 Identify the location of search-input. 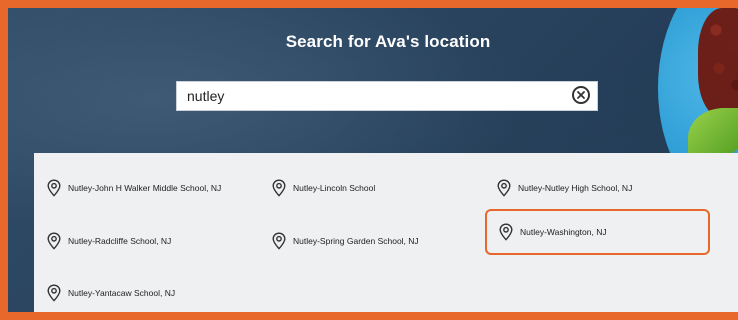
(372, 96).